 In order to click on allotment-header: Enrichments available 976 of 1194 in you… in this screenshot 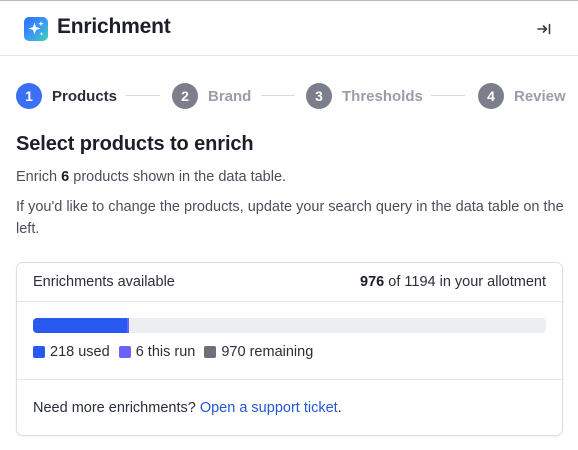, I will do `click(289, 282)`.